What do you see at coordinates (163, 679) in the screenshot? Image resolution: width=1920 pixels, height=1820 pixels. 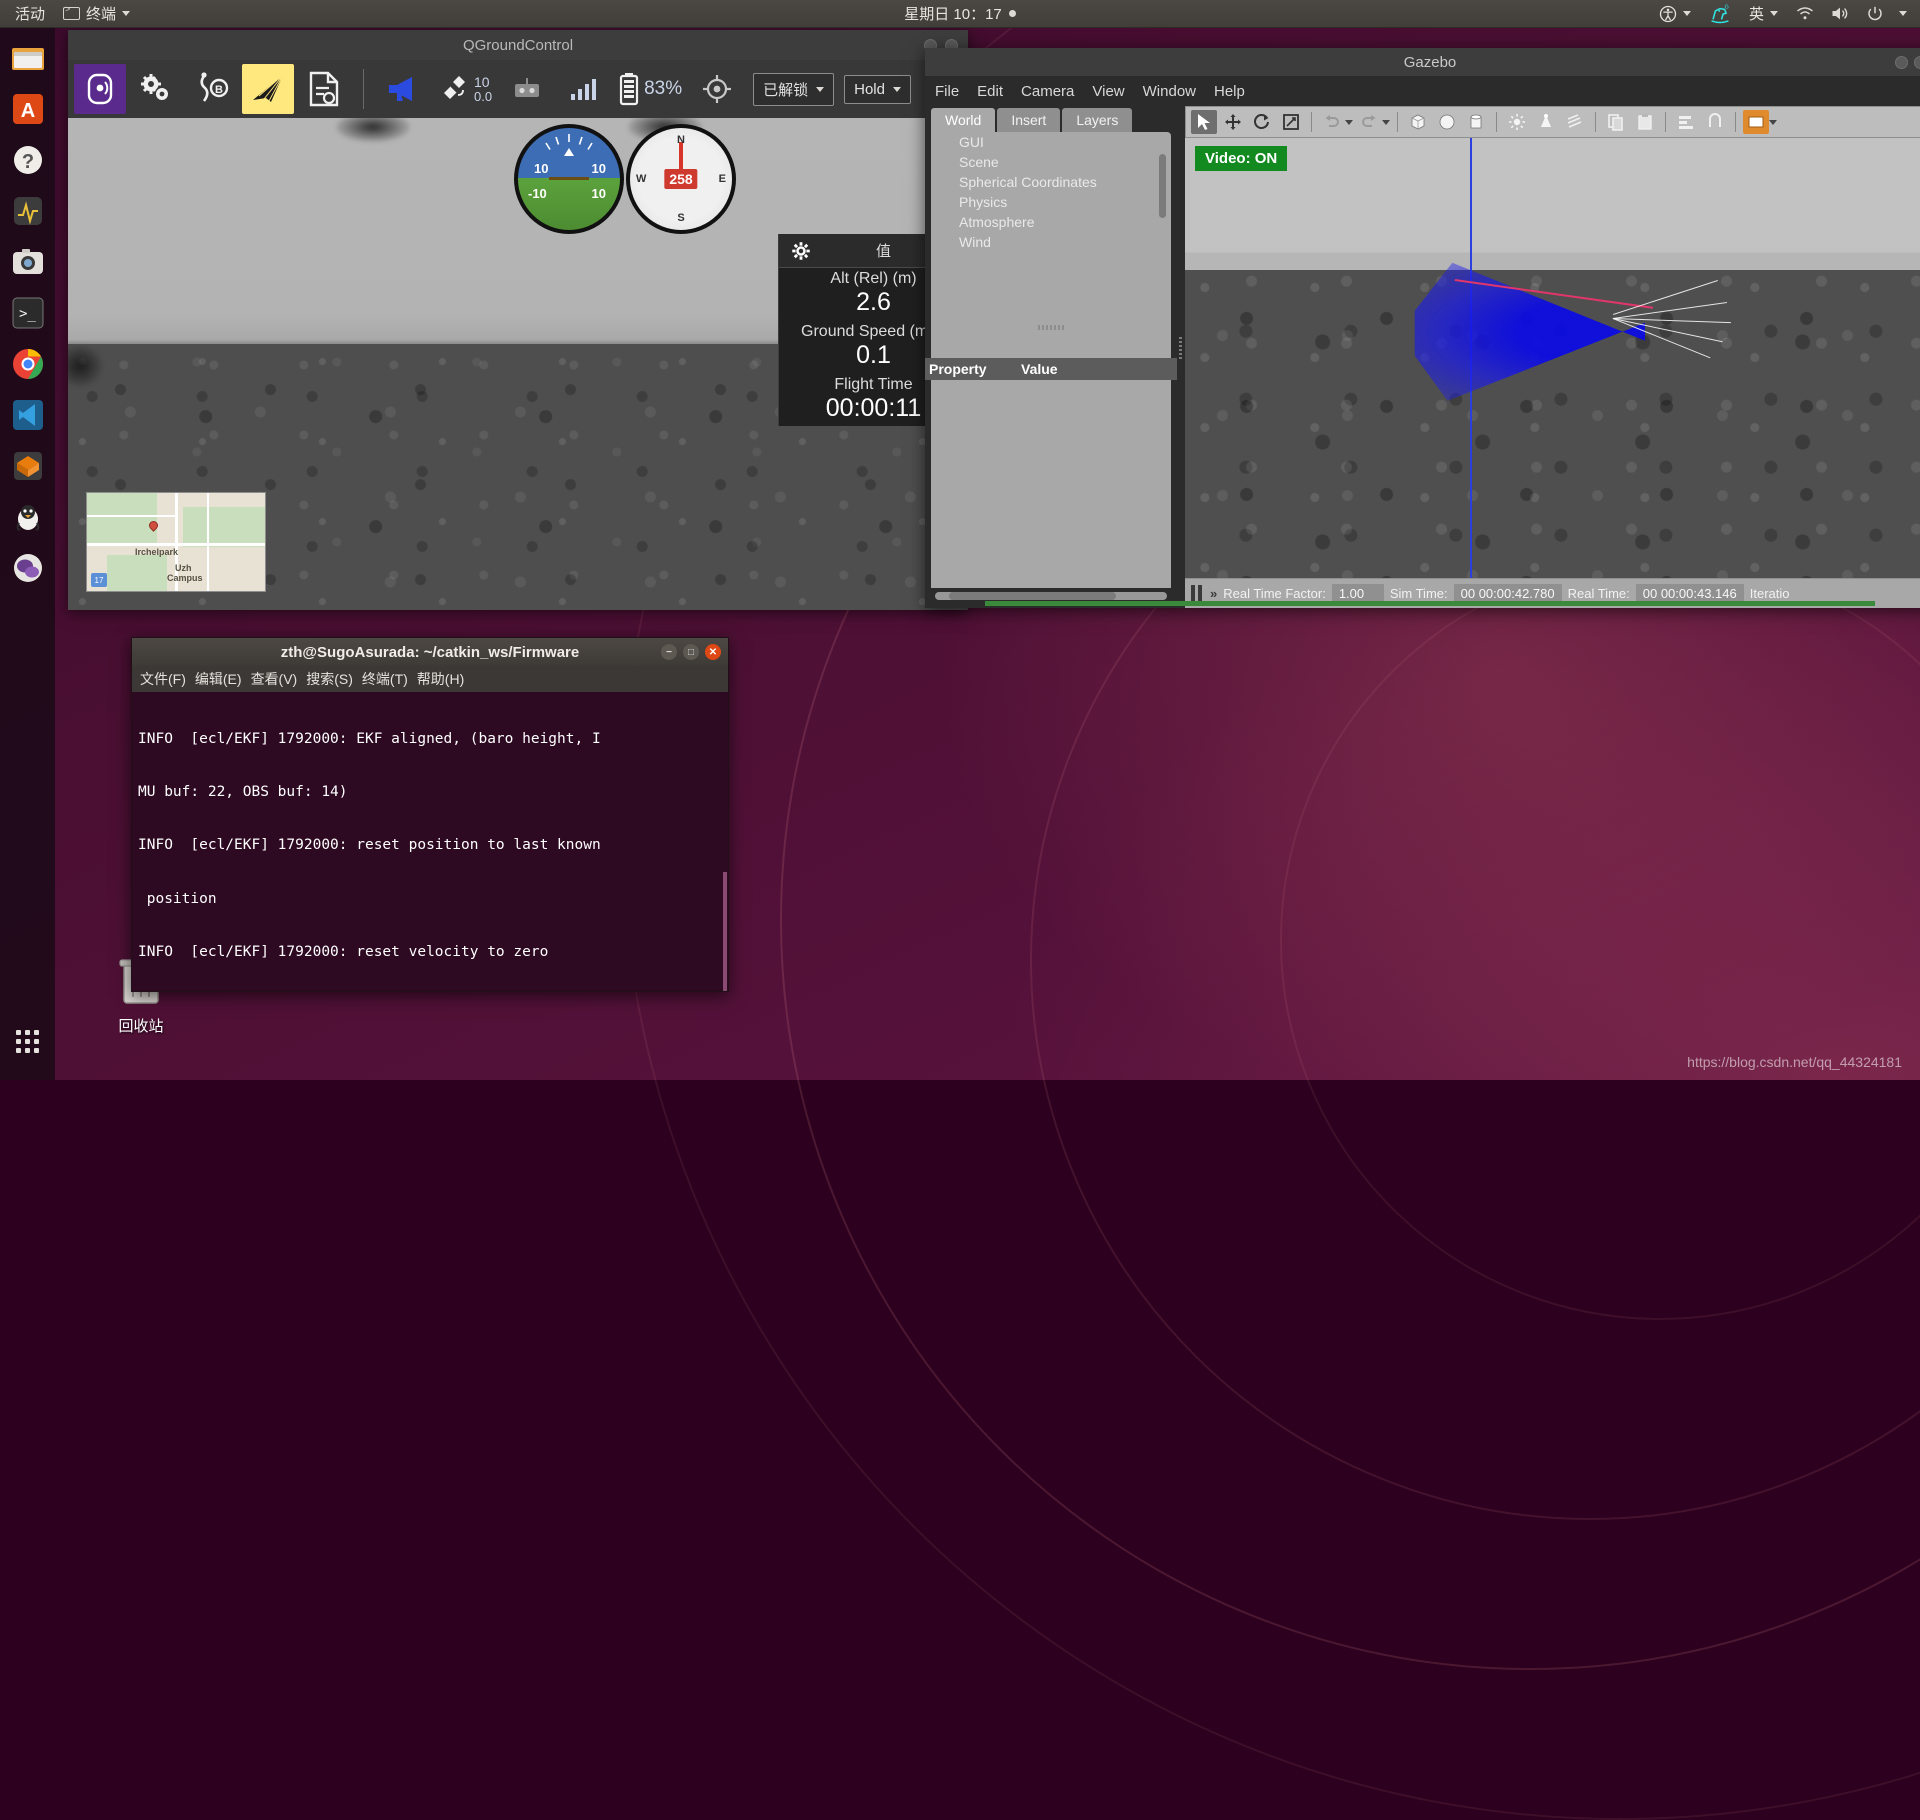 I see `terminal-menu-file: 文件(F)` at bounding box center [163, 679].